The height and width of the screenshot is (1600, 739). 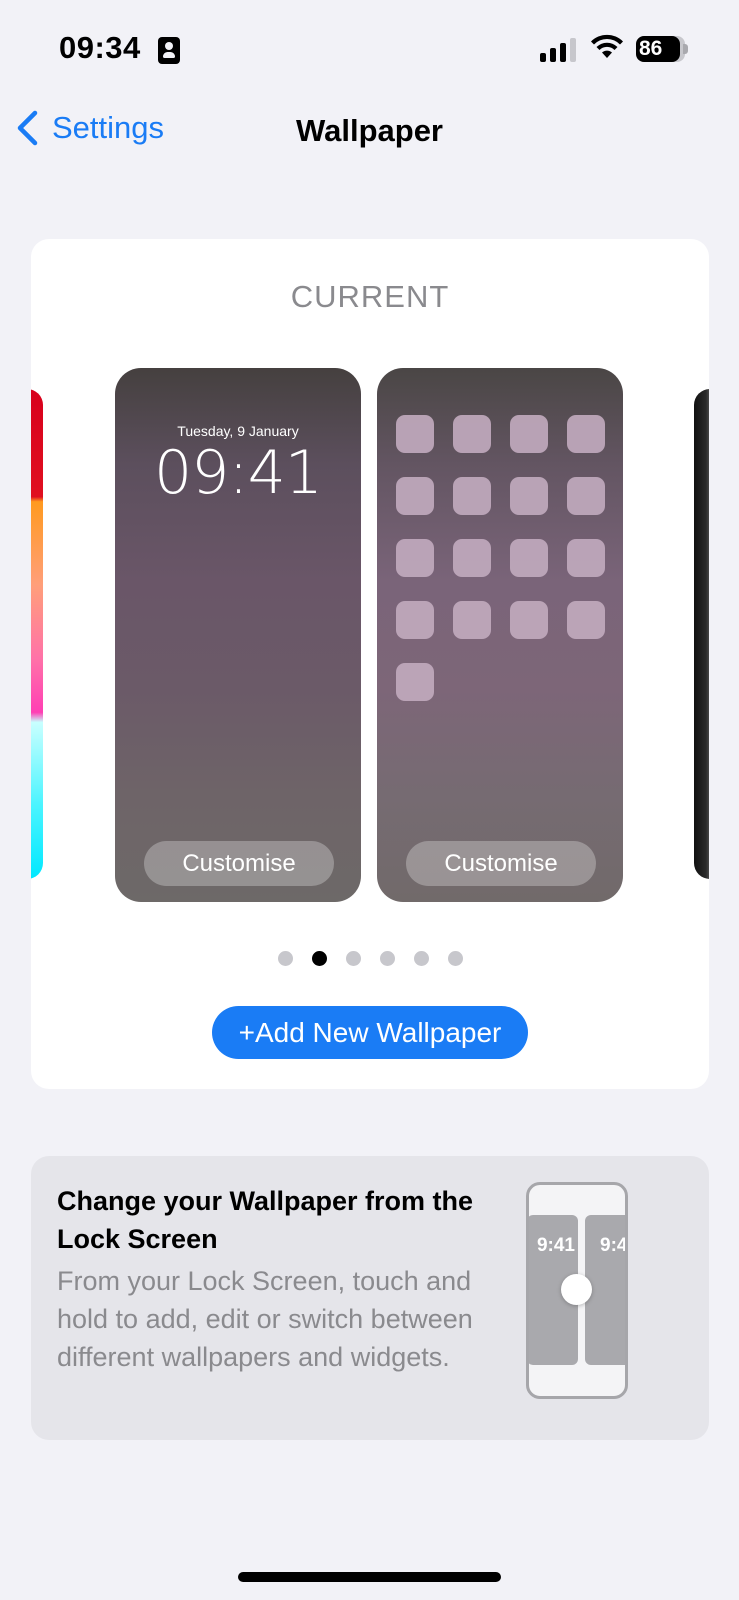 What do you see at coordinates (651, 48) in the screenshot?
I see `battery-level: 86` at bounding box center [651, 48].